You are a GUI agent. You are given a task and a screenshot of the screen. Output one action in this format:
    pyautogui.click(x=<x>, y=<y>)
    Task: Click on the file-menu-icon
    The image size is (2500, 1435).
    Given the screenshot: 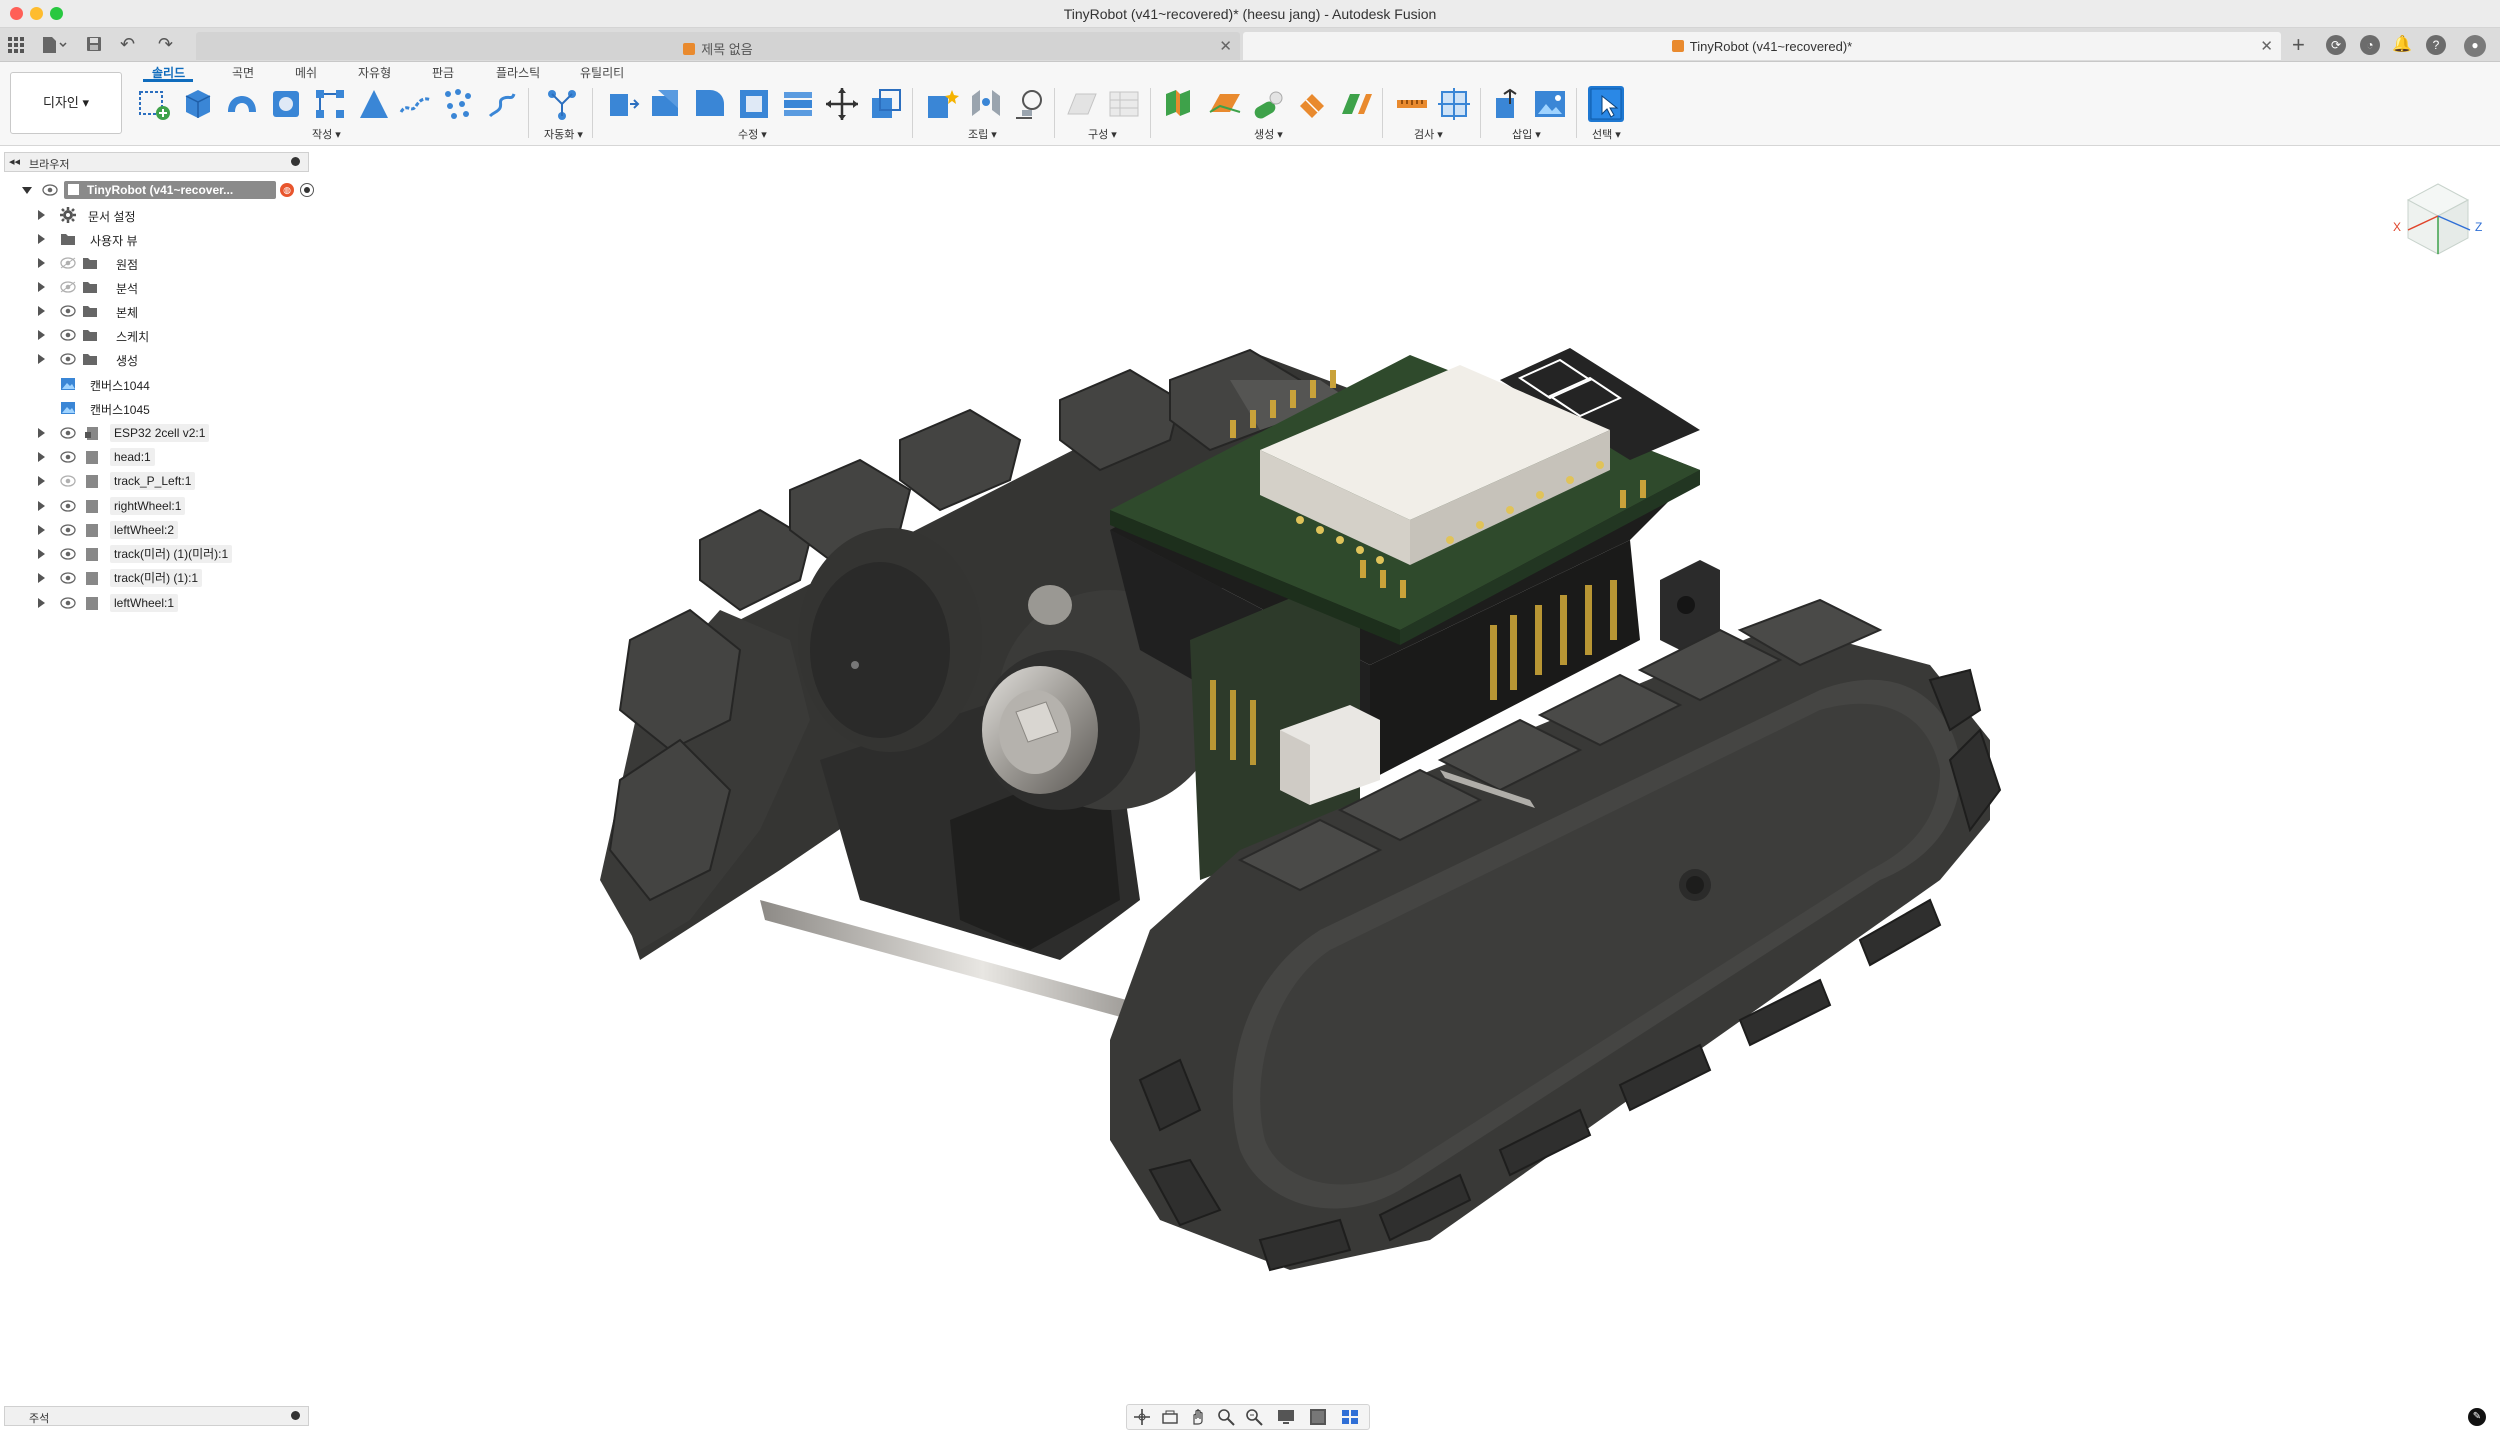 What is the action you would take?
    pyautogui.click(x=55, y=47)
    